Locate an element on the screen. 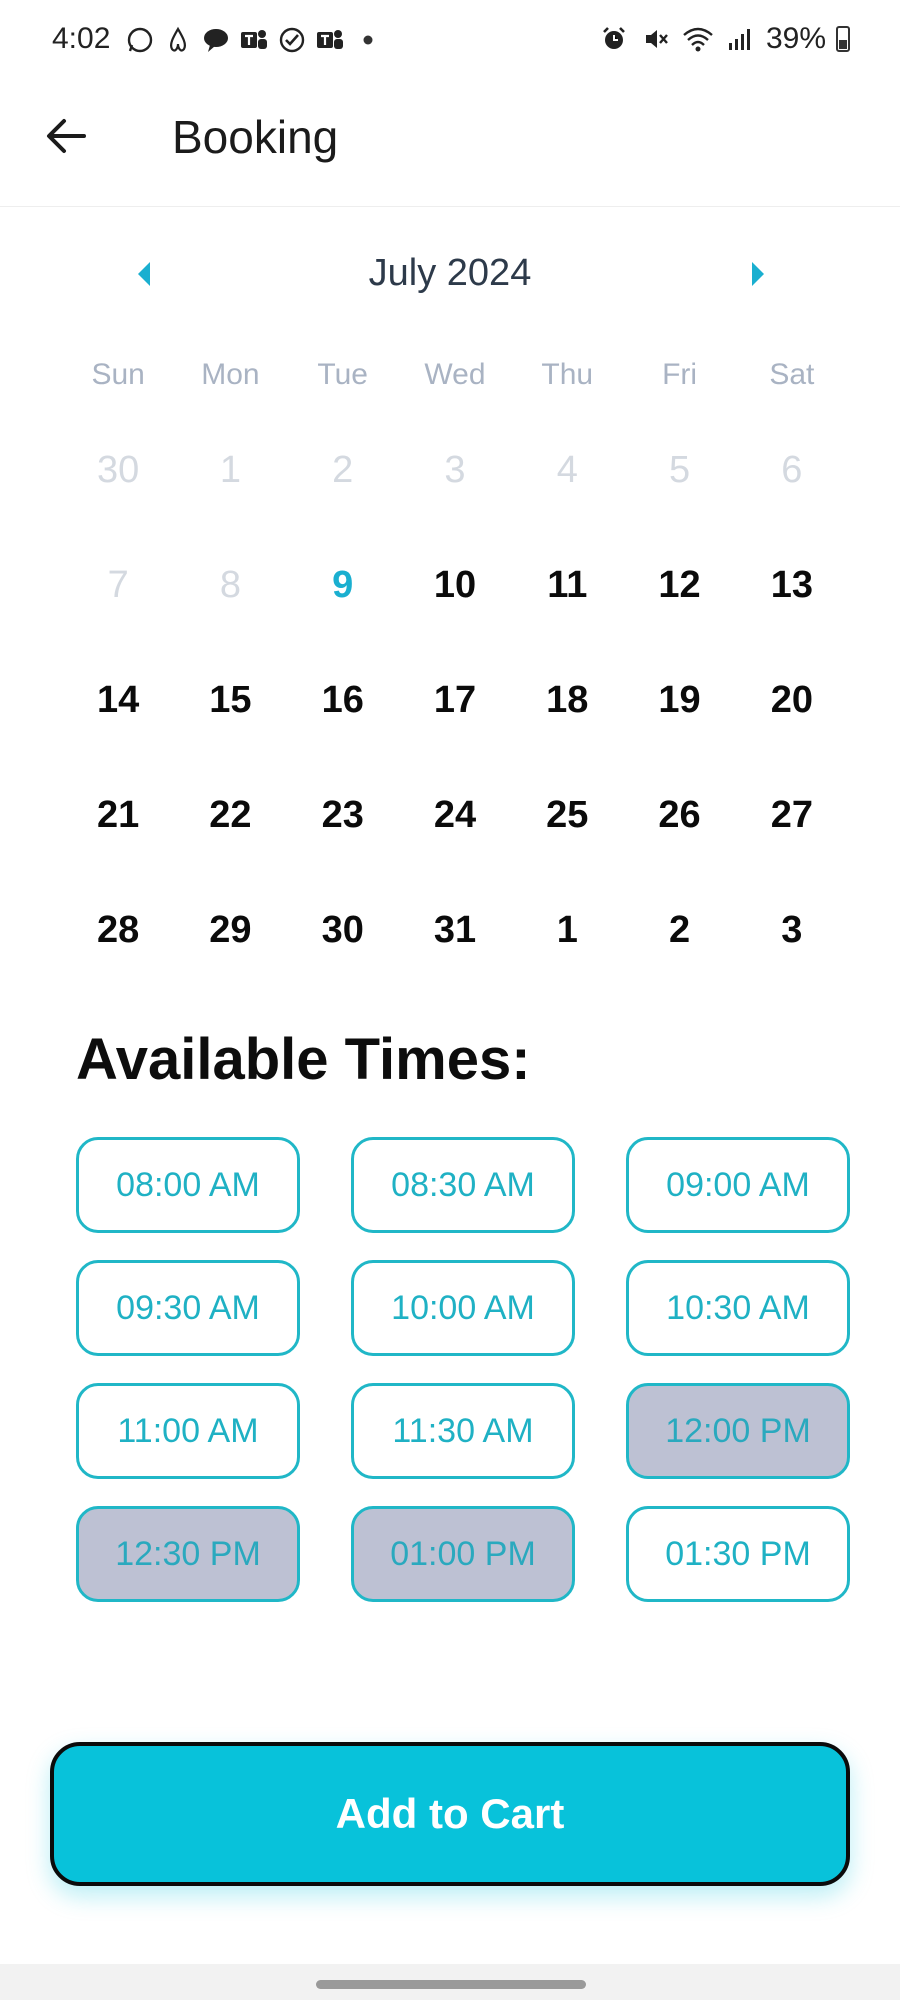 The width and height of the screenshot is (900, 2000). weekday-label: Sun is located at coordinates (118, 374).